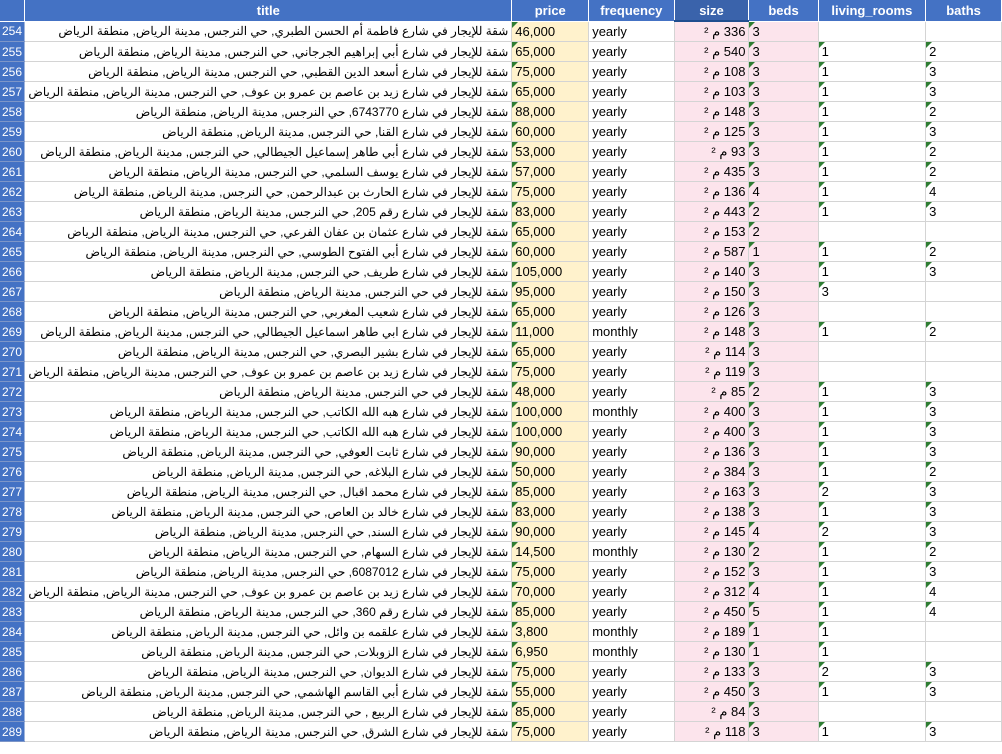 The height and width of the screenshot is (754, 1002). Describe the element at coordinates (712, 71) in the screenshot. I see `size-cell: 108 م ²` at that location.